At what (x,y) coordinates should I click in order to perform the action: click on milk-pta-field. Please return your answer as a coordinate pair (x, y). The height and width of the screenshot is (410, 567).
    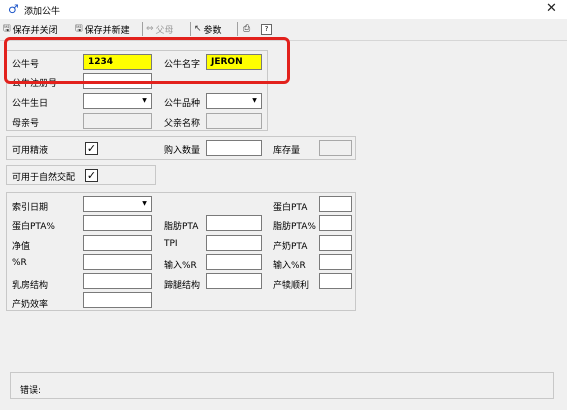
    Looking at the image, I should click on (335, 243).